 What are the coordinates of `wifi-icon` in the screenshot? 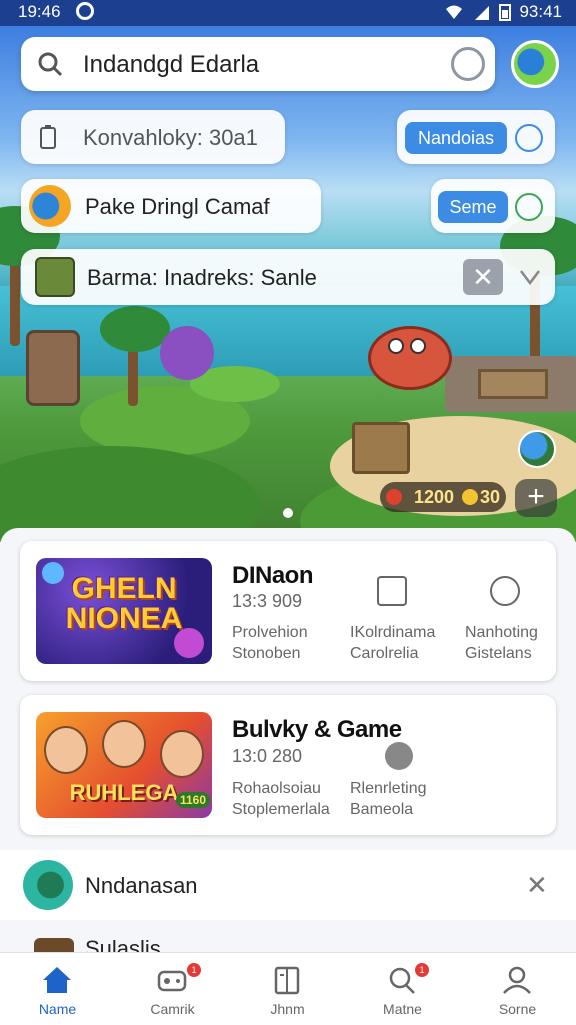 It's located at (454, 12).